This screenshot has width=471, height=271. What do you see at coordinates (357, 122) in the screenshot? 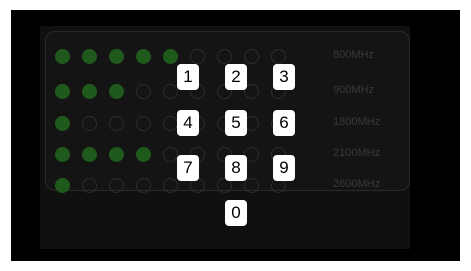
I see `band-label: 1800MHz` at bounding box center [357, 122].